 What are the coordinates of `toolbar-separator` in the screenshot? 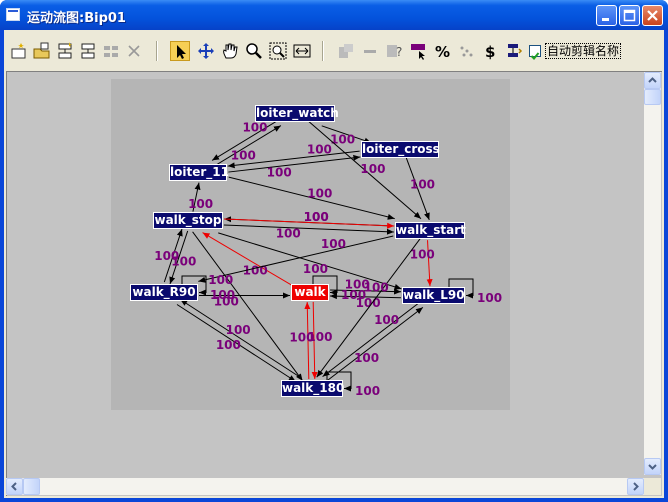 It's located at (157, 51).